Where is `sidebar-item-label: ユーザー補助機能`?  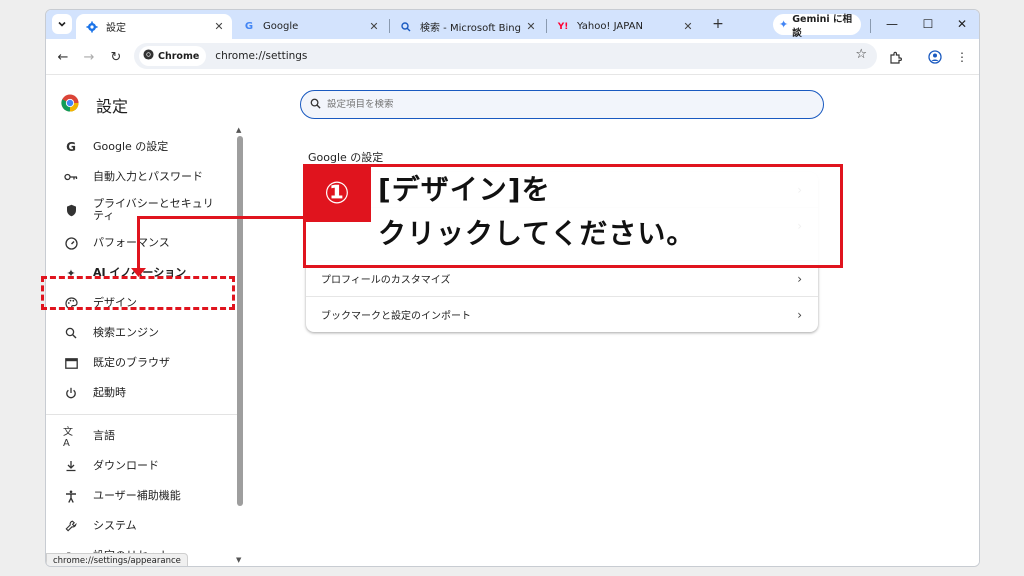 sidebar-item-label: ユーザー補助機能 is located at coordinates (137, 495).